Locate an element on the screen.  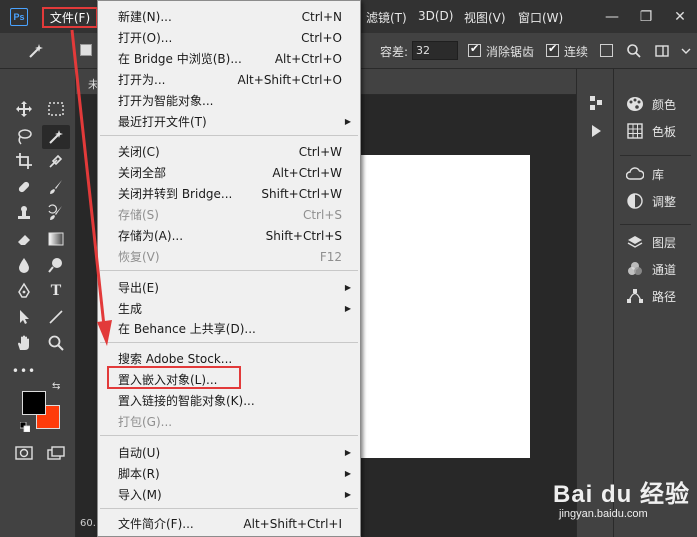
antialias-checkbox is located at coordinates (474, 49).